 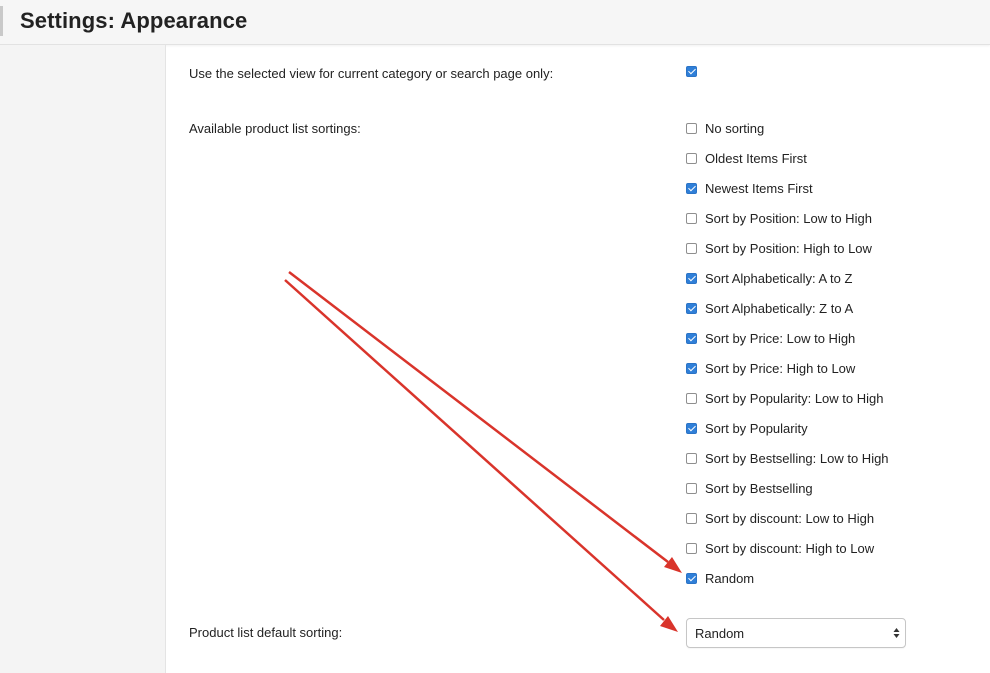 I want to click on sorting-option-label: Sort by Position: High to Low, so click(x=788, y=248).